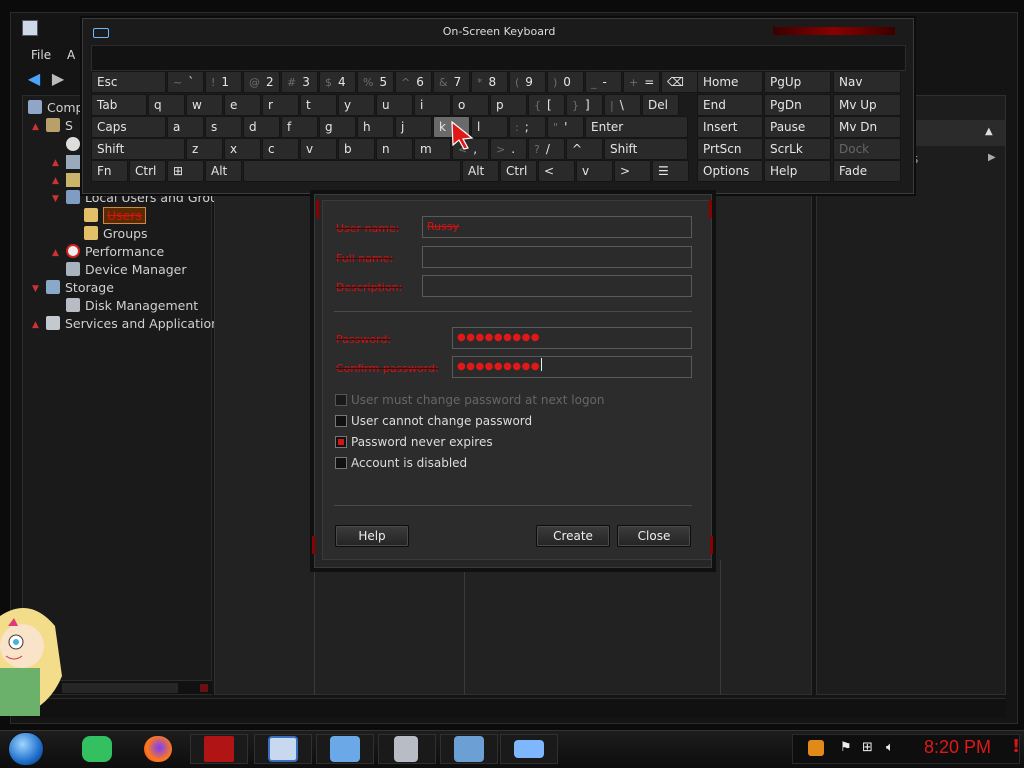 This screenshot has height=768, width=1024. What do you see at coordinates (470, 400) in the screenshot?
I see `checkbox-must-change-password: User must change password at next logon` at bounding box center [470, 400].